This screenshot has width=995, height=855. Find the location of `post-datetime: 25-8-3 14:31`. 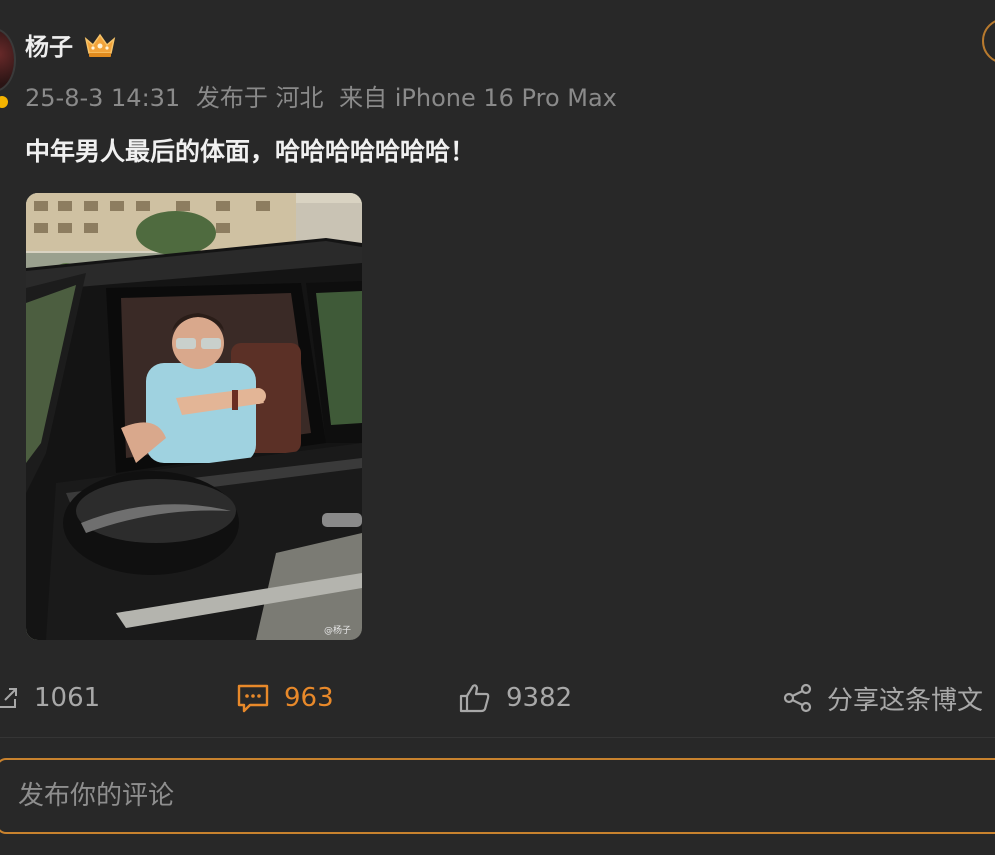

post-datetime: 25-8-3 14:31 is located at coordinates (102, 98).